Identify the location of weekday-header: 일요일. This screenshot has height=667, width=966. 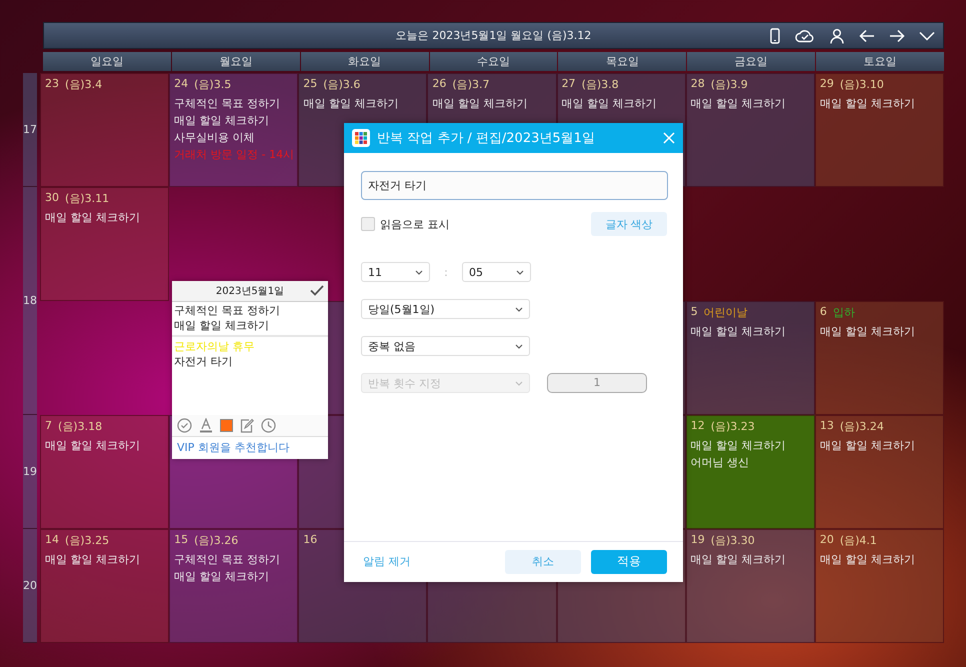
(107, 61).